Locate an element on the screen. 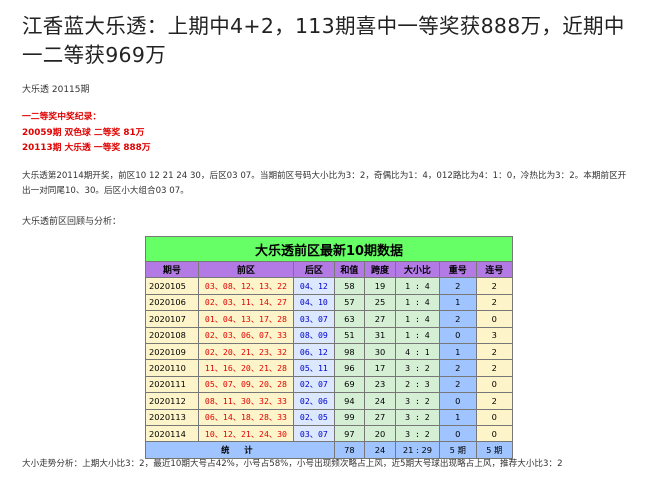 This screenshot has height=484, width=650. table-title: 大乐透前区最新10期数据 is located at coordinates (329, 249).